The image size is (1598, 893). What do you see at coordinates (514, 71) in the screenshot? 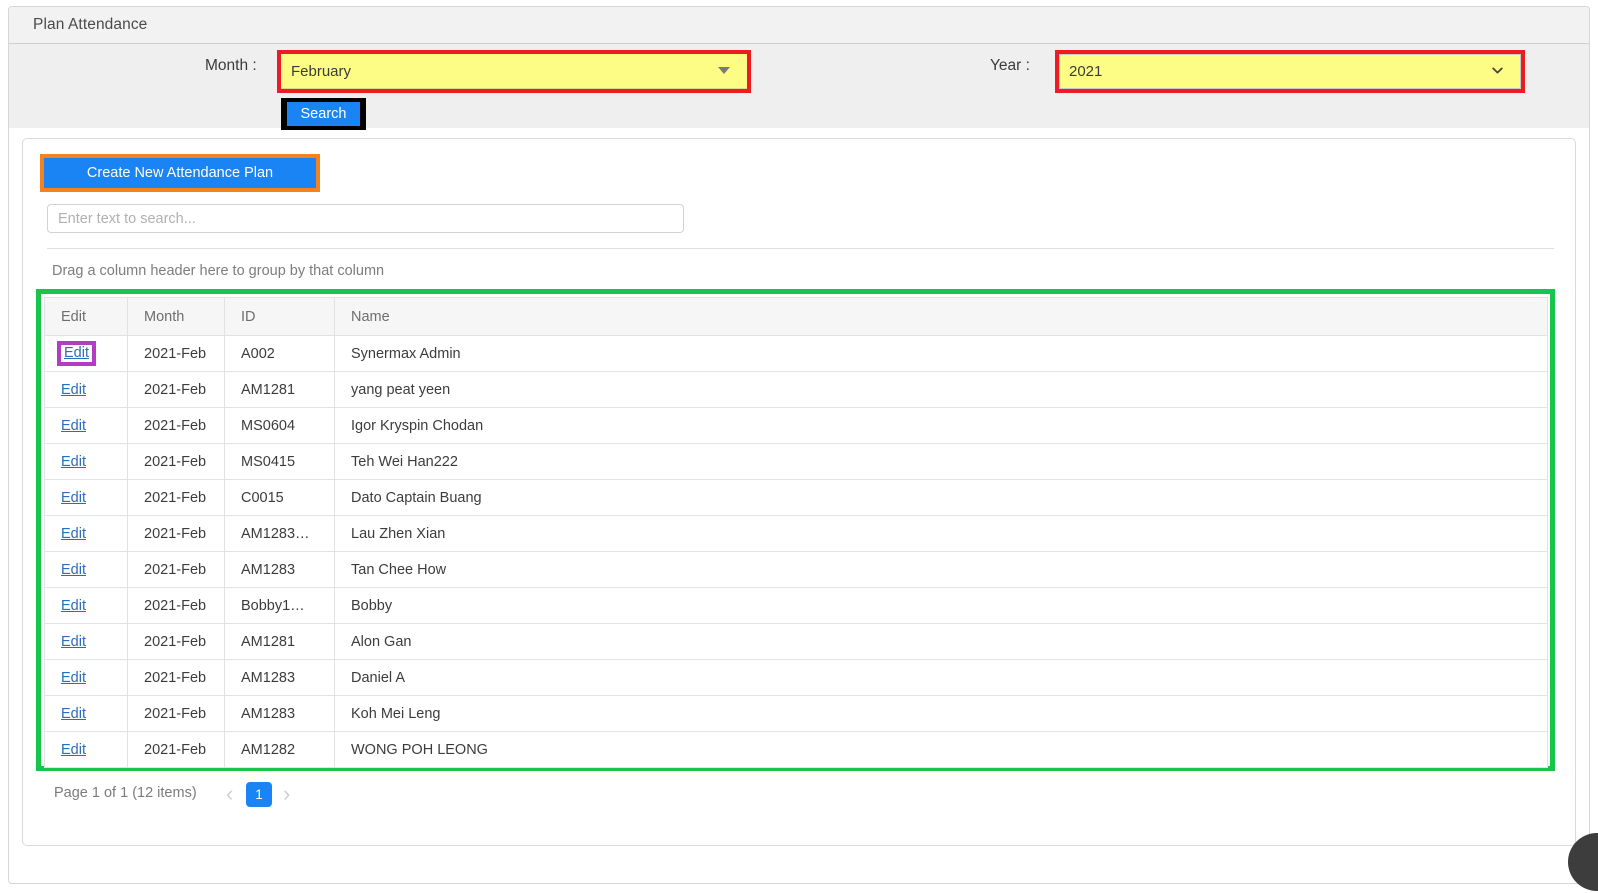
I see `month-select: February` at bounding box center [514, 71].